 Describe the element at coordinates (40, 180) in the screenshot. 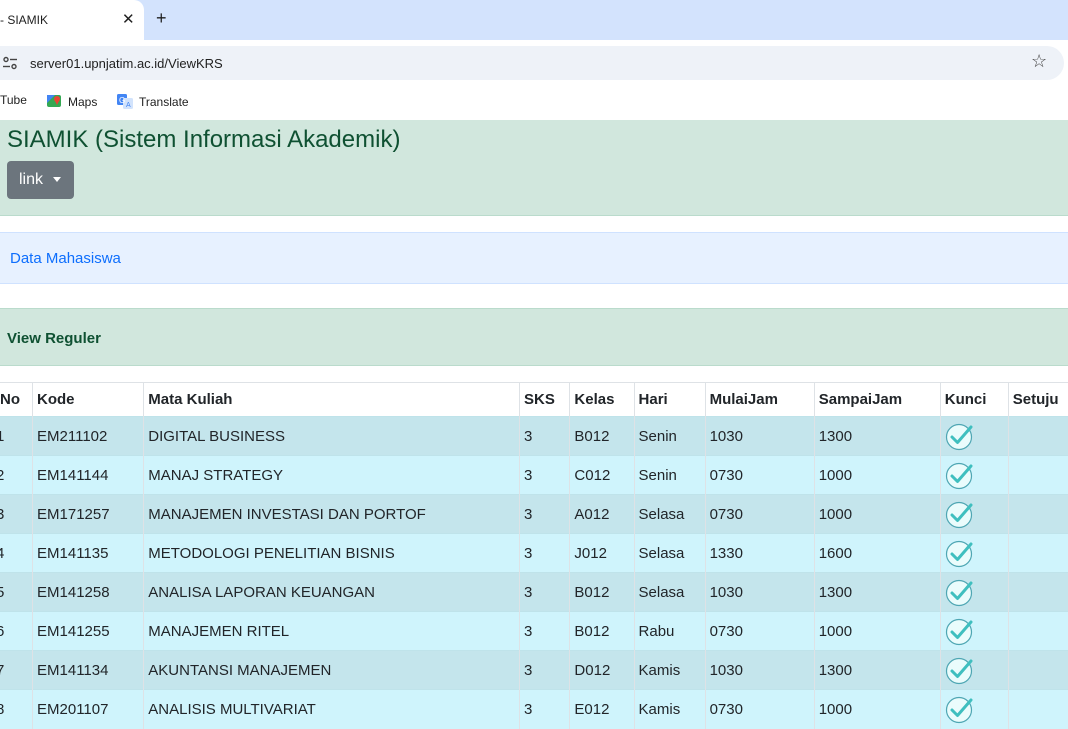

I see `link-dropdown-button: link` at that location.